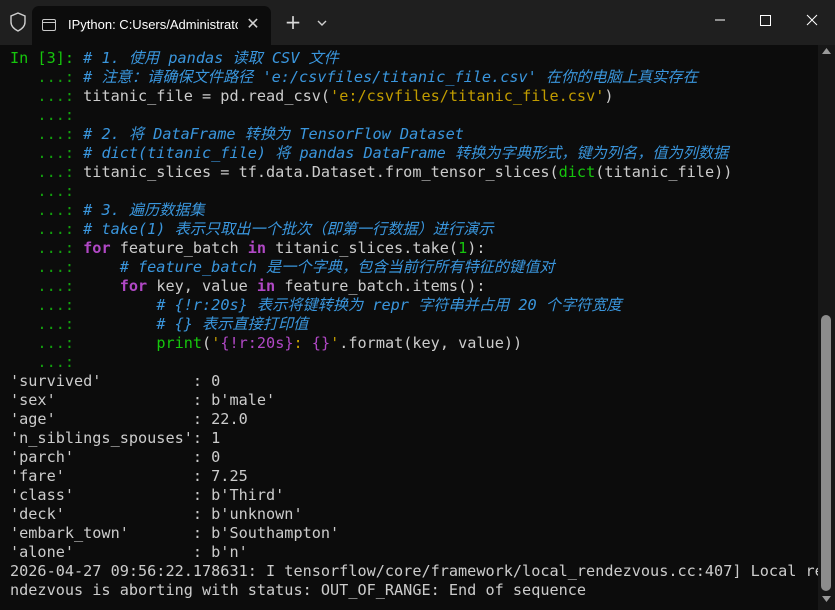 The width and height of the screenshot is (835, 610). I want to click on code-line: ...: # 3. 遍历数据集, so click(107, 210).